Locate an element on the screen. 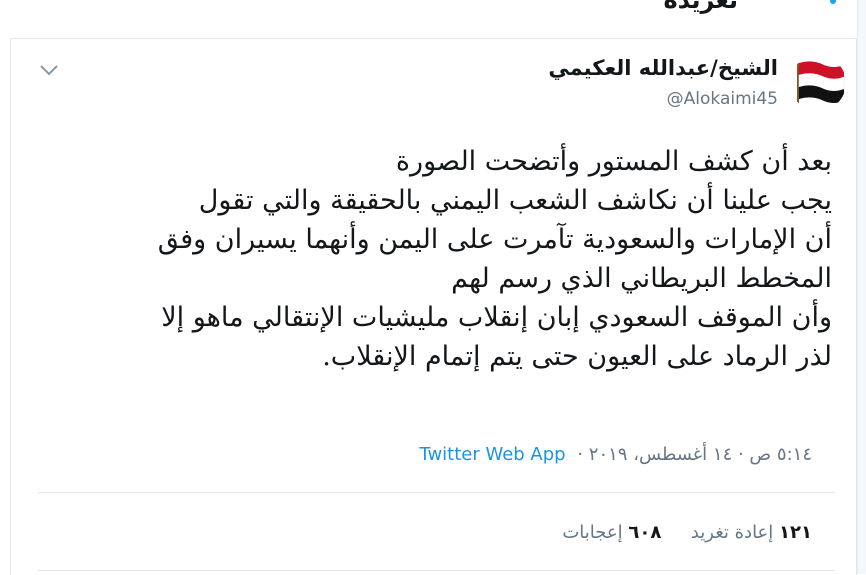 This screenshot has width=866, height=575. notification-dot-icon is located at coordinates (833, 2).